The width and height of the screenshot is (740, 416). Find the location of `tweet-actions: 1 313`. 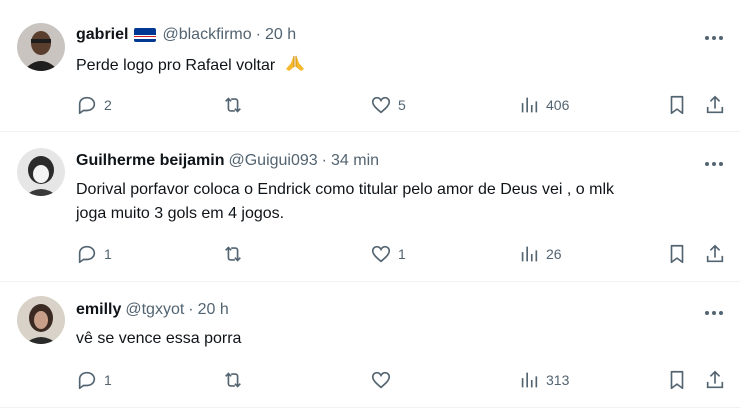

tweet-actions: 1 313 is located at coordinates (370, 380).